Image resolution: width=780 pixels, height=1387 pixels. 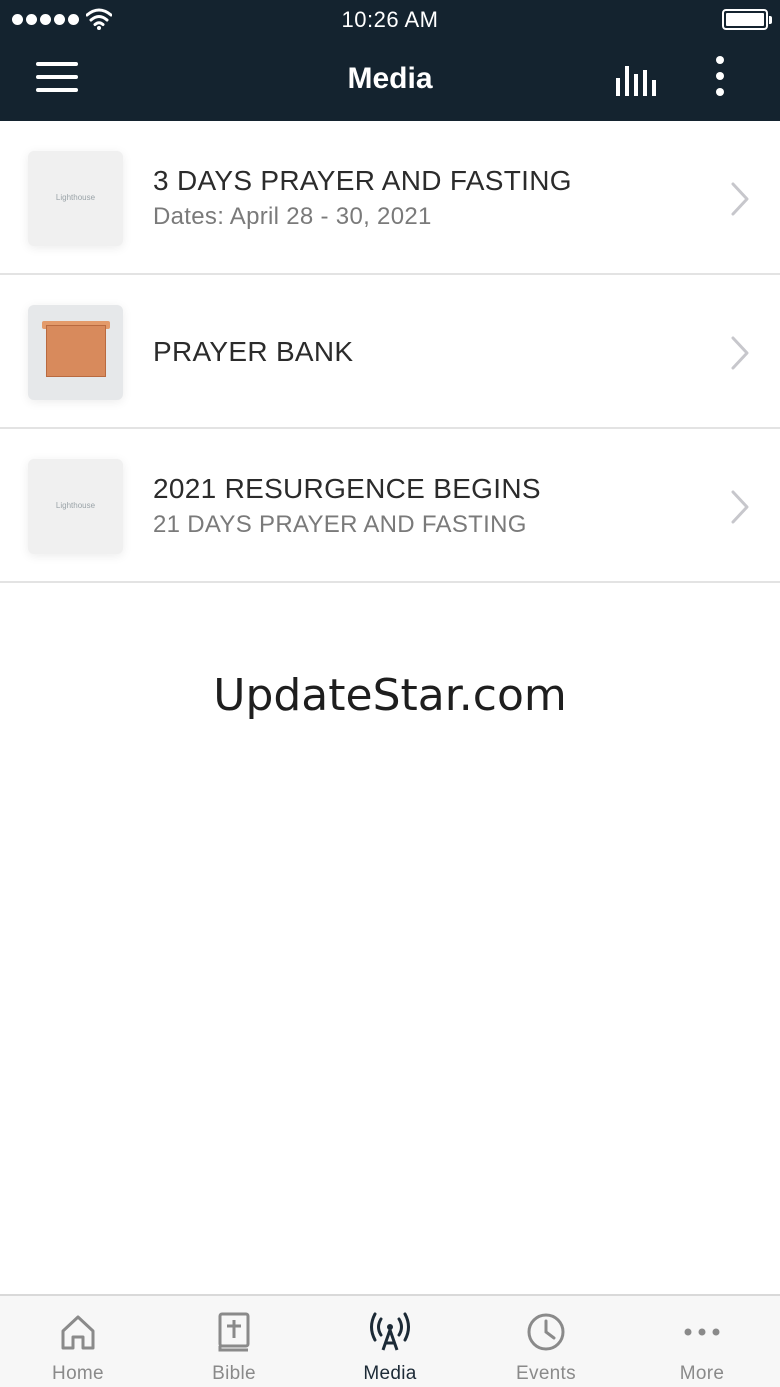 I want to click on tab-label: Media, so click(x=390, y=1373).